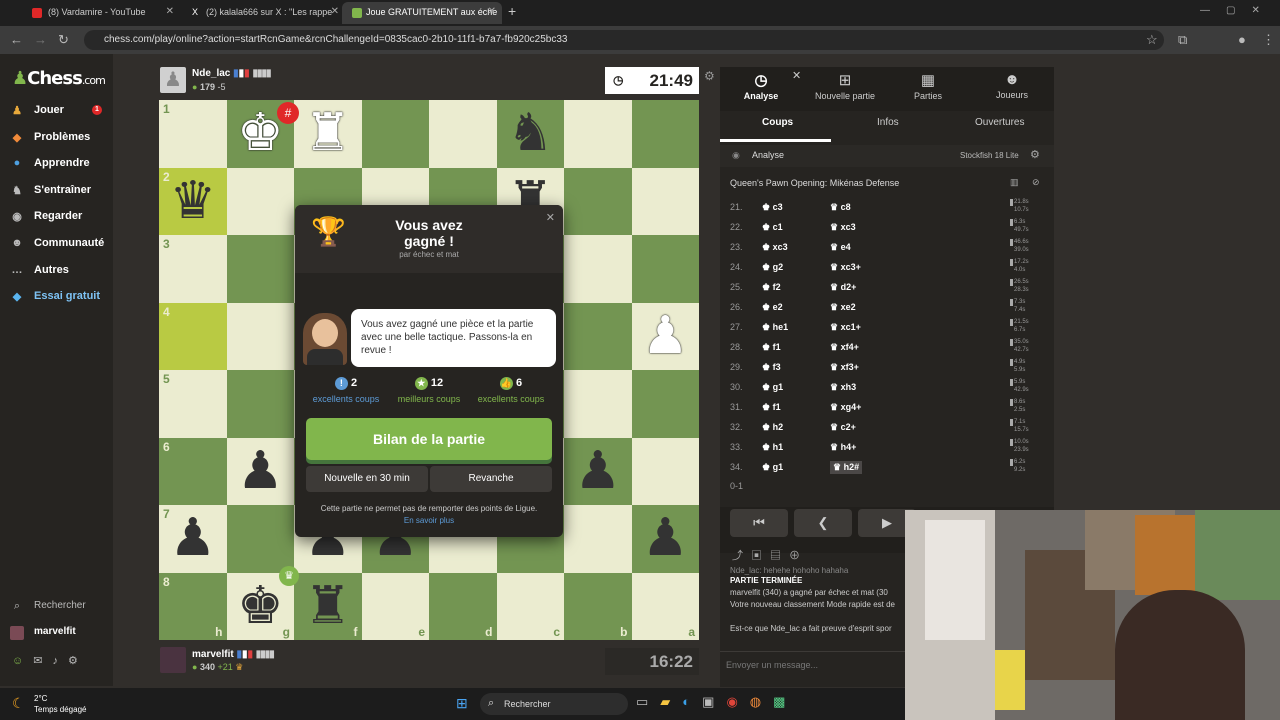  I want to click on board-square: a, so click(665, 606).